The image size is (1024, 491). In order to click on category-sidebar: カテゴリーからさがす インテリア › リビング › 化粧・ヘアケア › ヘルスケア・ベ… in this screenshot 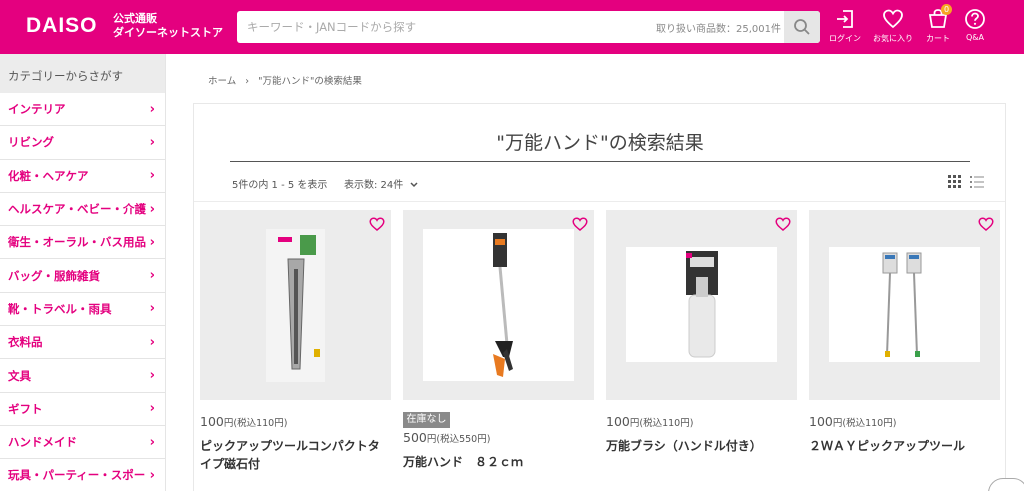, I will do `click(83, 272)`.